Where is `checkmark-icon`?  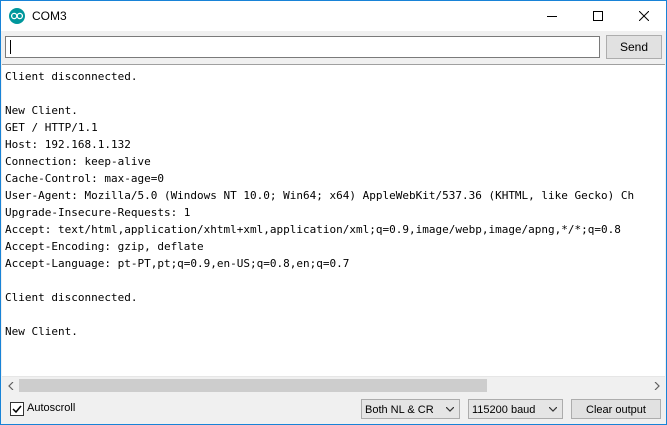 checkmark-icon is located at coordinates (17, 409).